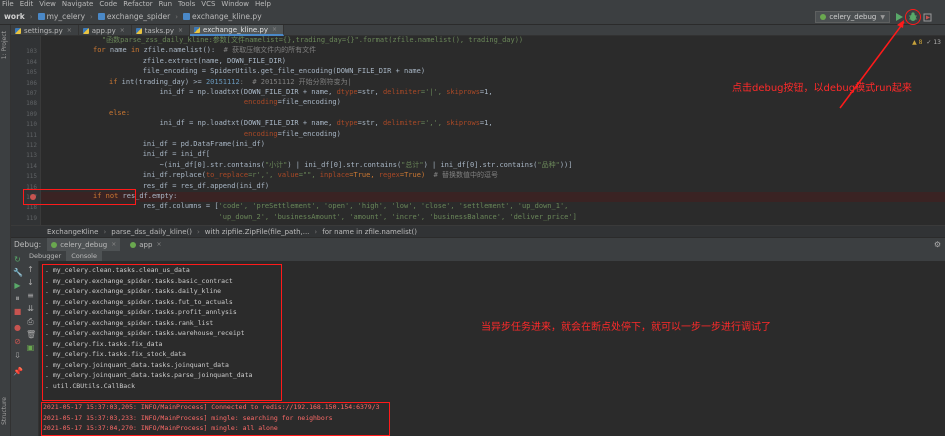 Image resolution: width=945 pixels, height=436 pixels. I want to click on inspection-widget: ▲ 8 ✓ 13, so click(926, 42).